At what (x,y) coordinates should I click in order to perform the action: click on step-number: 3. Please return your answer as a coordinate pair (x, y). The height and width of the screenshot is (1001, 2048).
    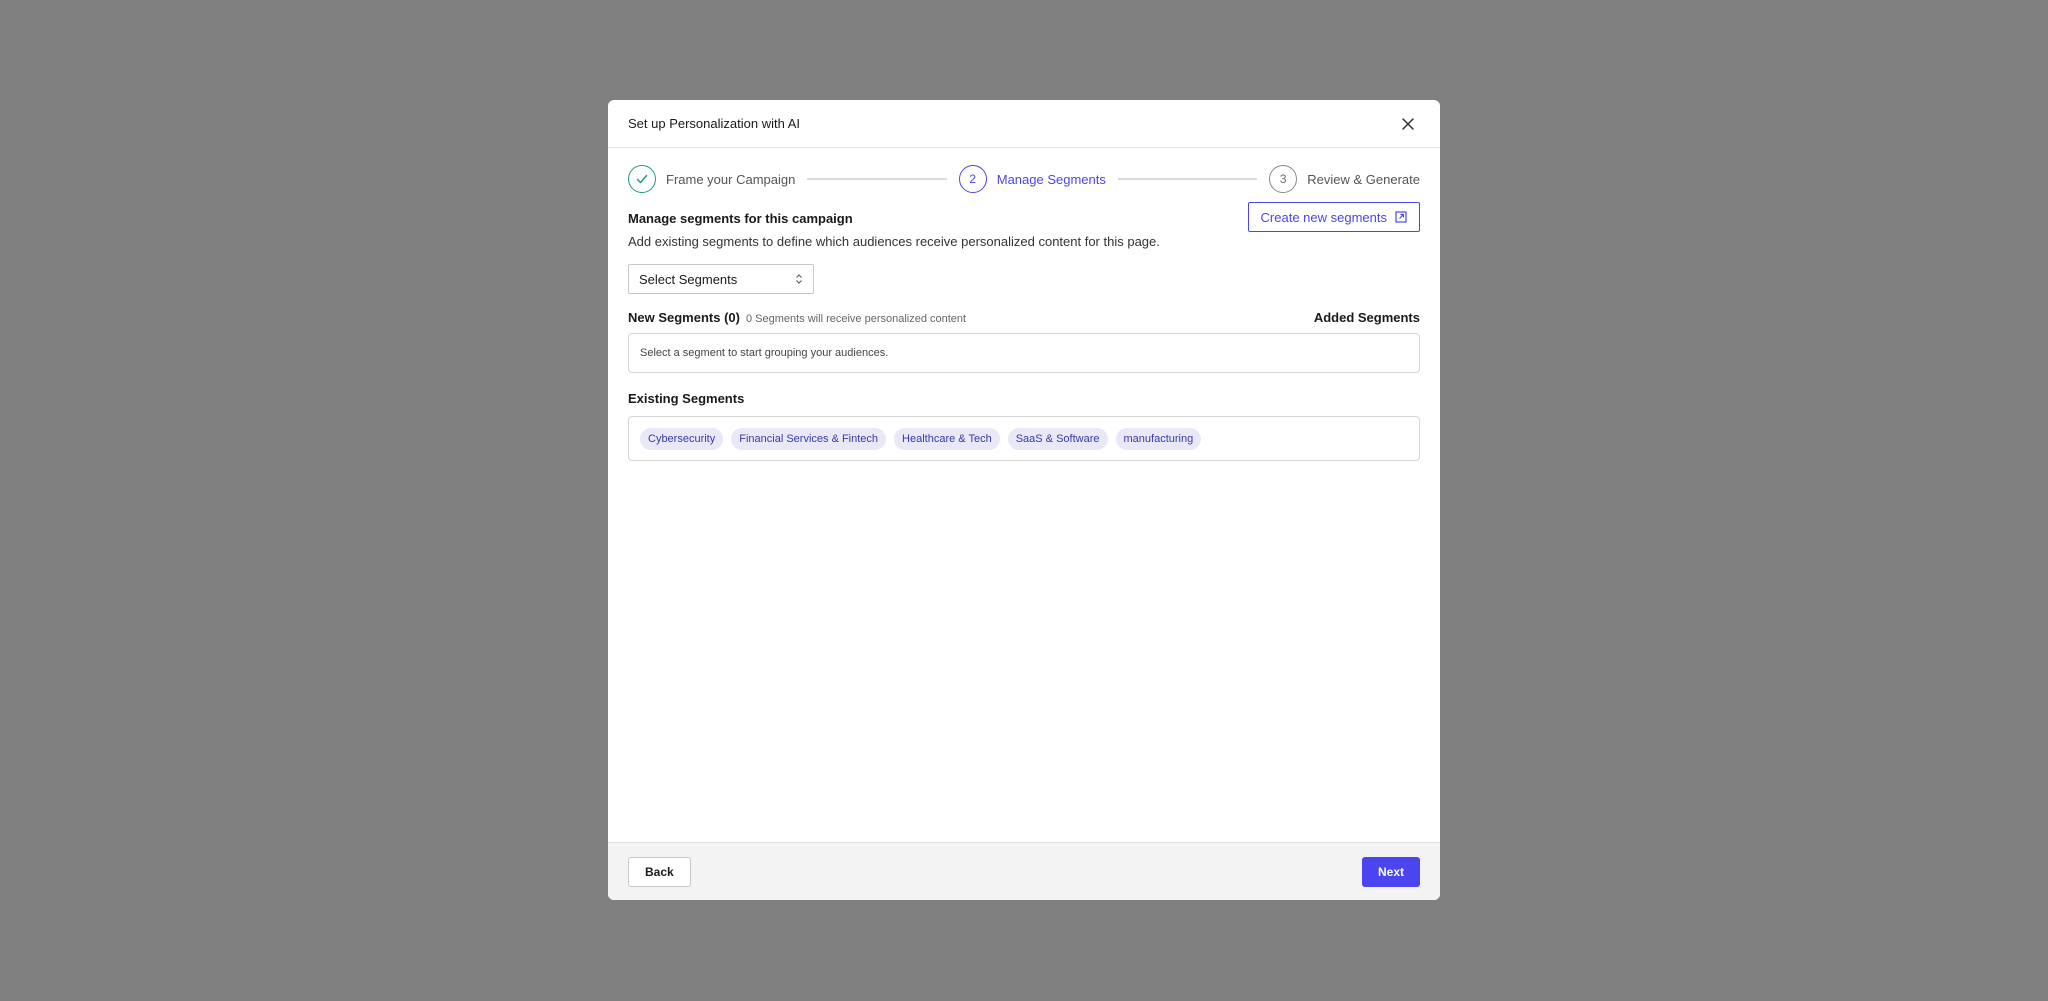
    Looking at the image, I should click on (1283, 179).